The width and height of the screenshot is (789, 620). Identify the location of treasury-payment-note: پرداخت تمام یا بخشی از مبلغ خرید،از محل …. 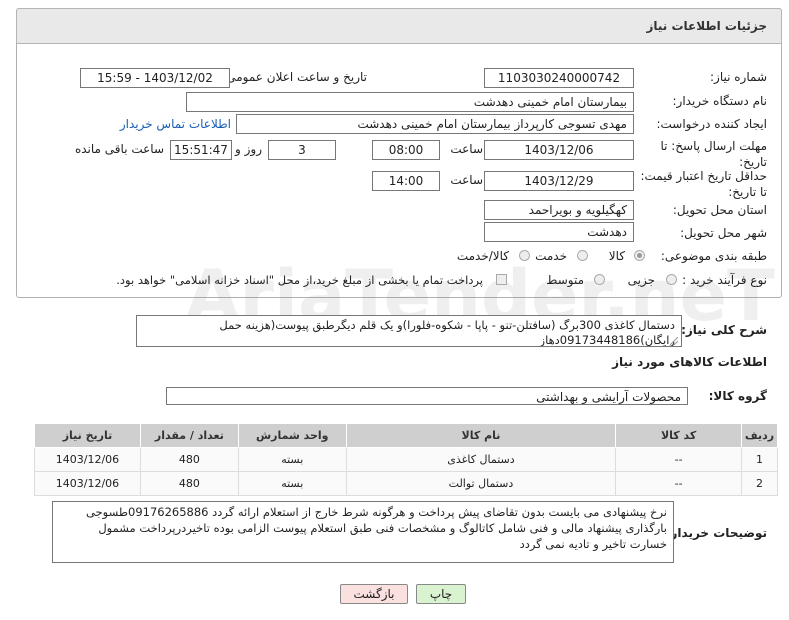
(299, 280).